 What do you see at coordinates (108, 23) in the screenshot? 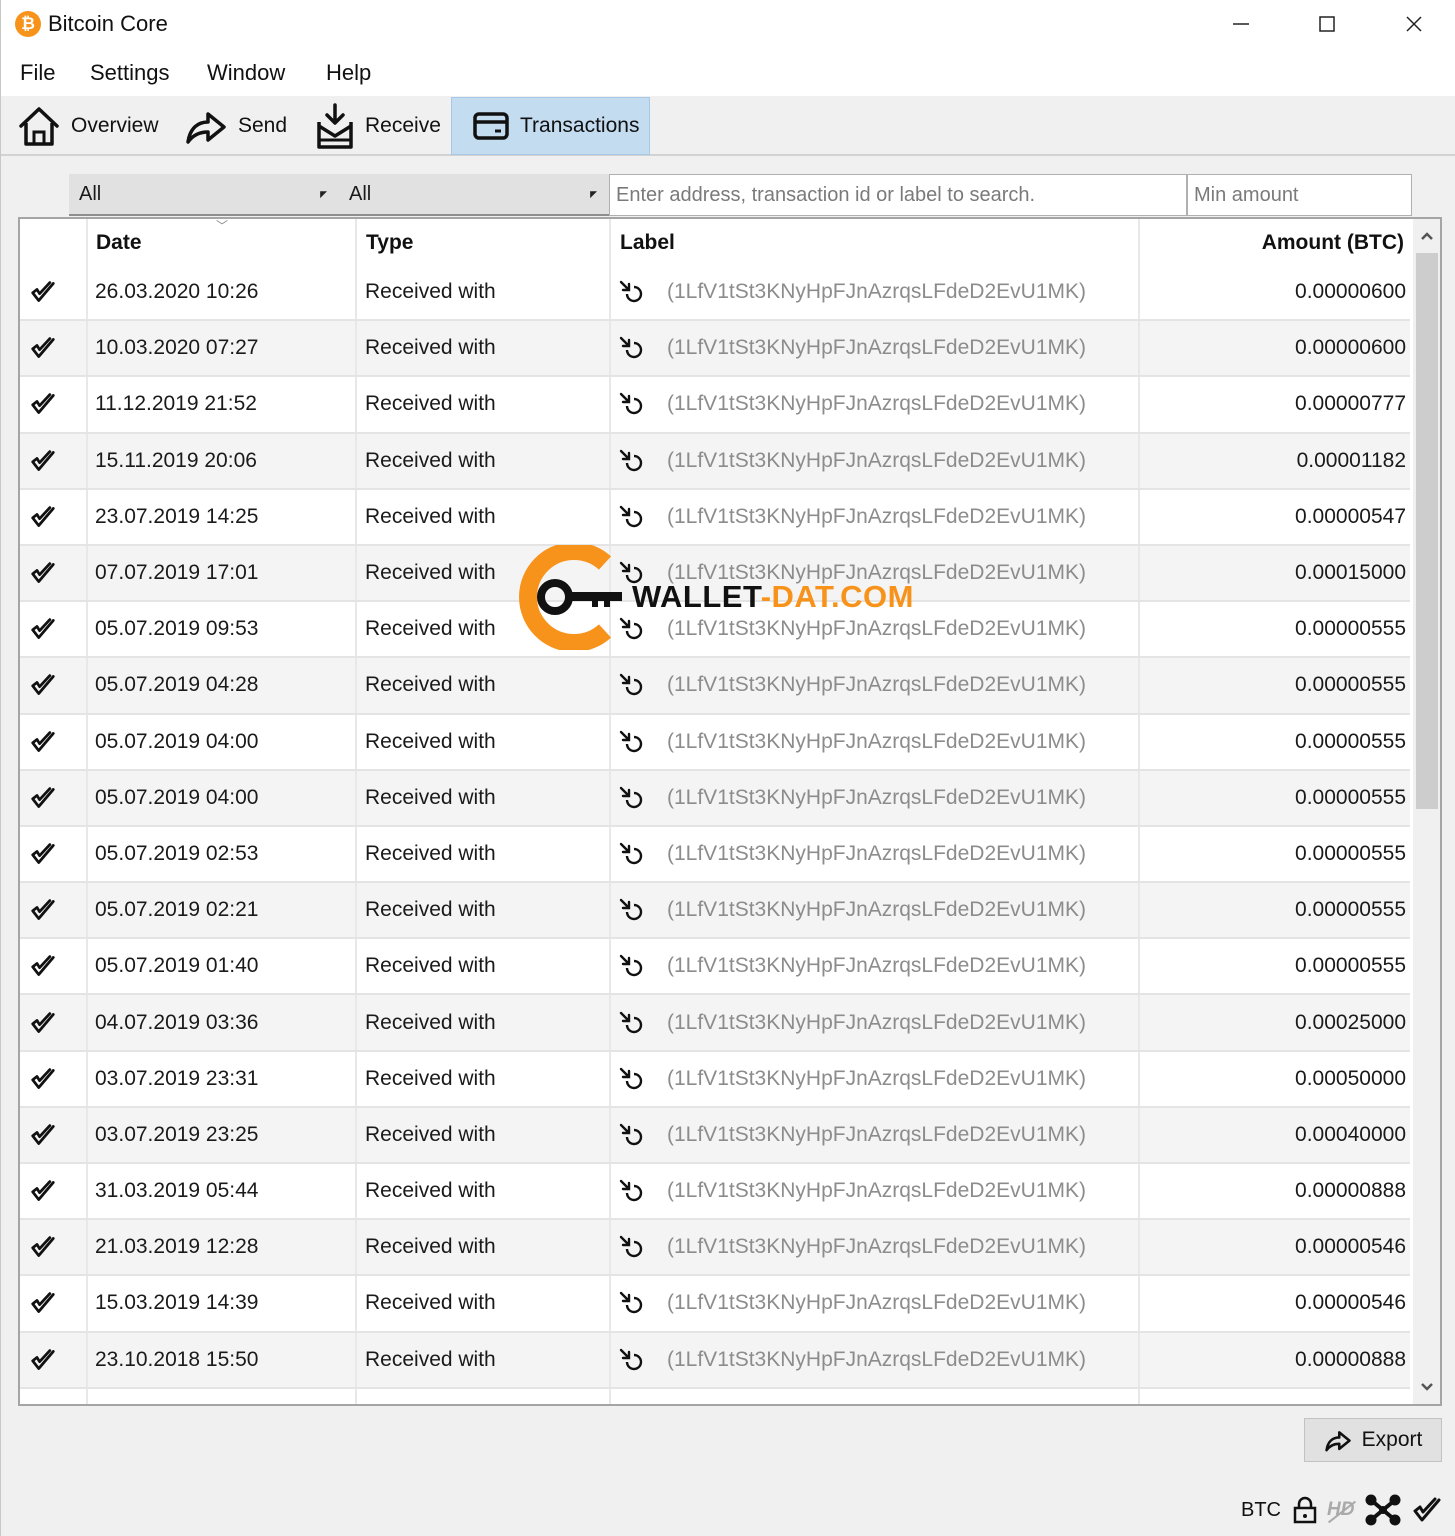
I see `window-title: Bitcoin Core` at bounding box center [108, 23].